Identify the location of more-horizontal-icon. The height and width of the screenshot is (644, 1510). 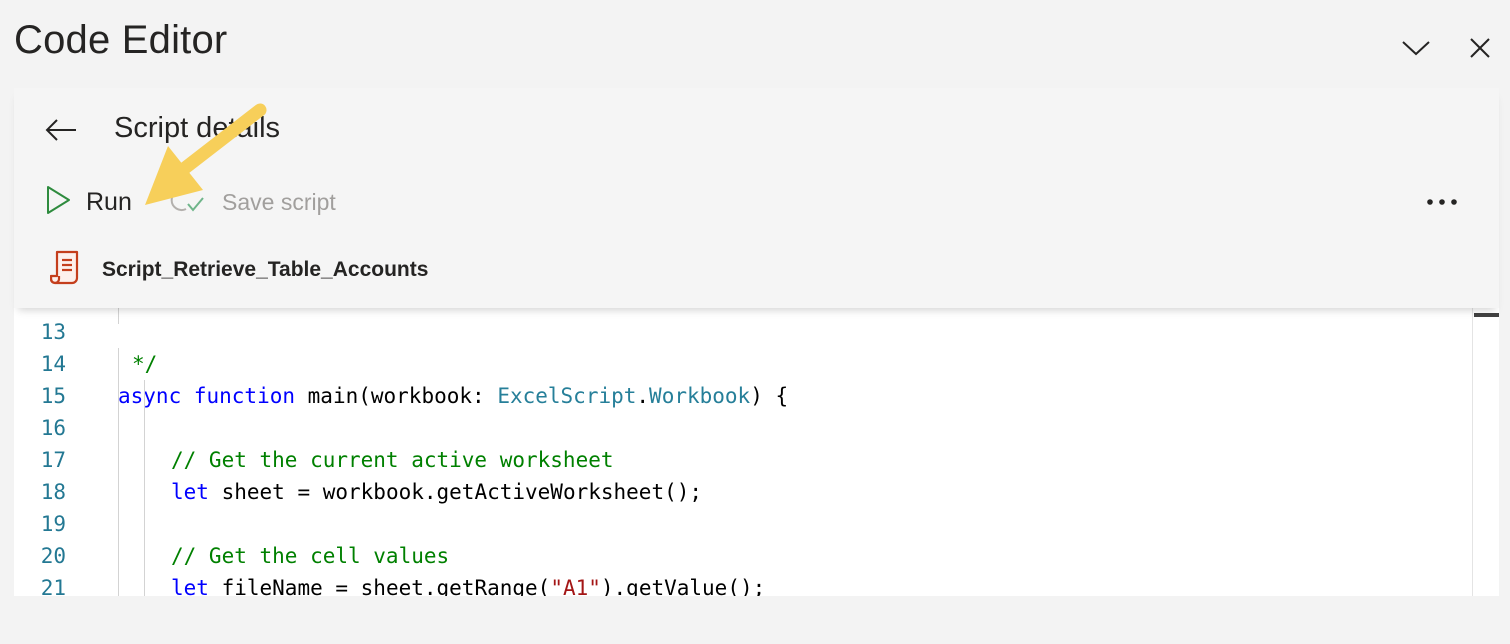
(1442, 202).